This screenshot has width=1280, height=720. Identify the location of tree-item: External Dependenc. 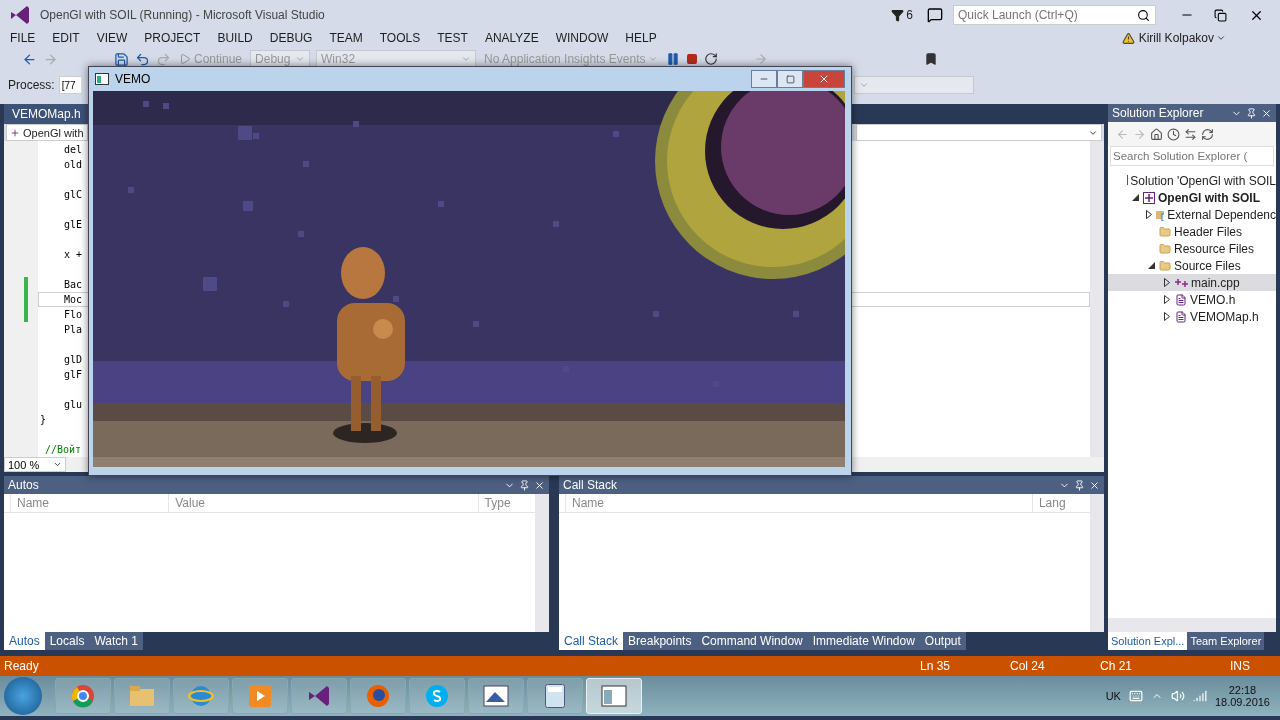
(1192, 214).